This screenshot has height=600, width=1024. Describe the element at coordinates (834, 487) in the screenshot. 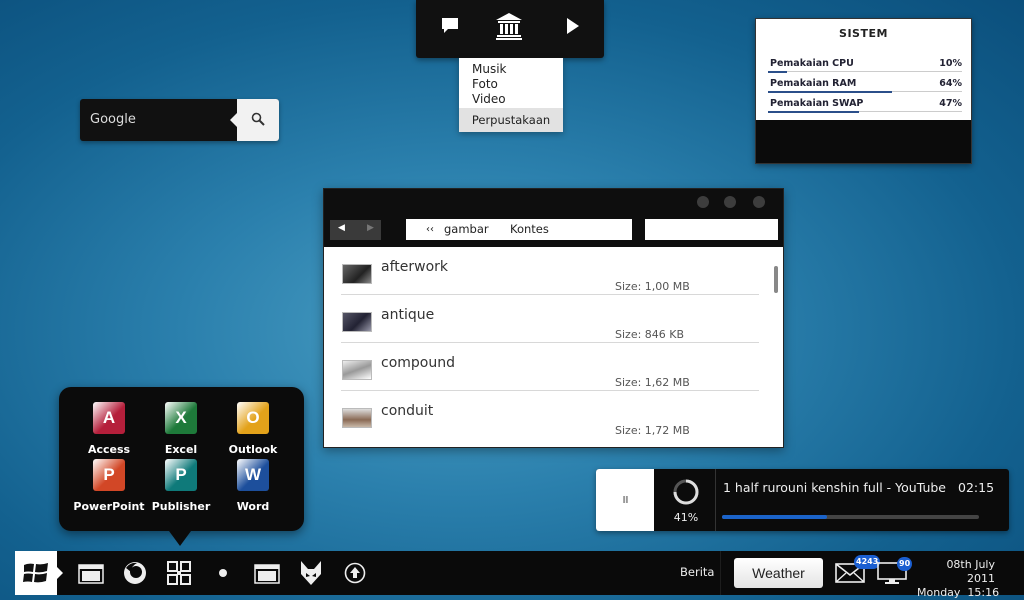

I see `media-title: 1 half rurouni kenshin full - YouTube` at that location.